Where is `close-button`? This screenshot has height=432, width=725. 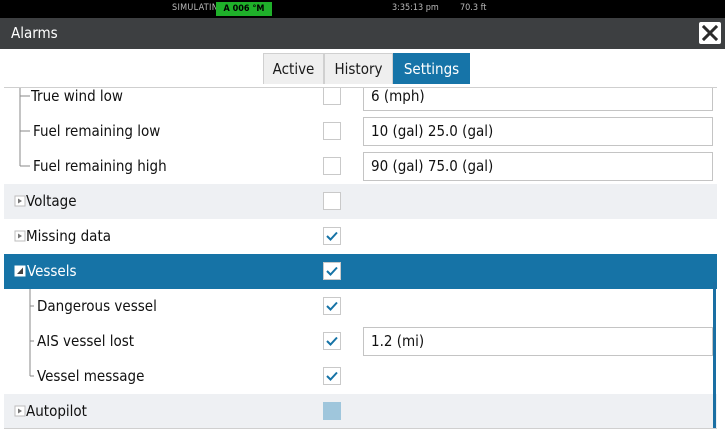 close-button is located at coordinates (710, 33).